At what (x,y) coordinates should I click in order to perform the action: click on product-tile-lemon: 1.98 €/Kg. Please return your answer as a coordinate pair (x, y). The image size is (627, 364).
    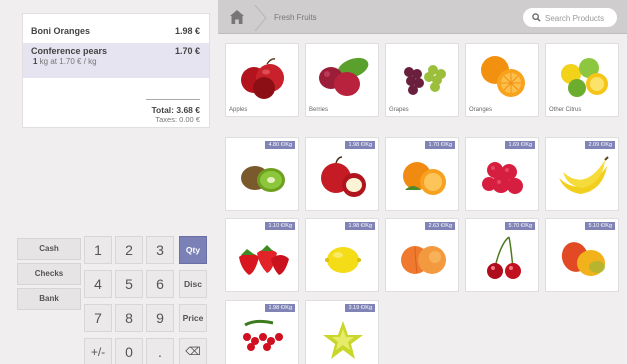
    Looking at the image, I should click on (342, 255).